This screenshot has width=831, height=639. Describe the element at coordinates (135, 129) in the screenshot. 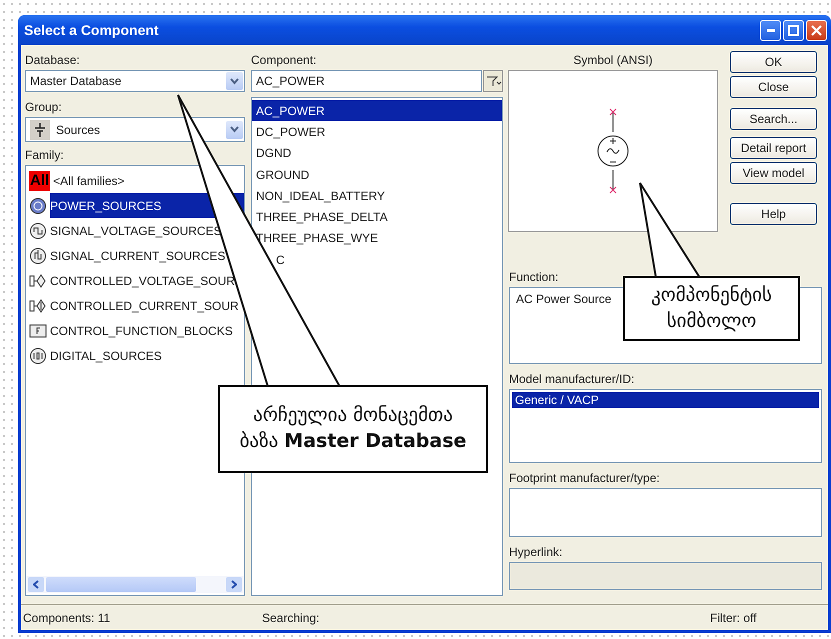

I see `group-dropdown: Sources` at that location.